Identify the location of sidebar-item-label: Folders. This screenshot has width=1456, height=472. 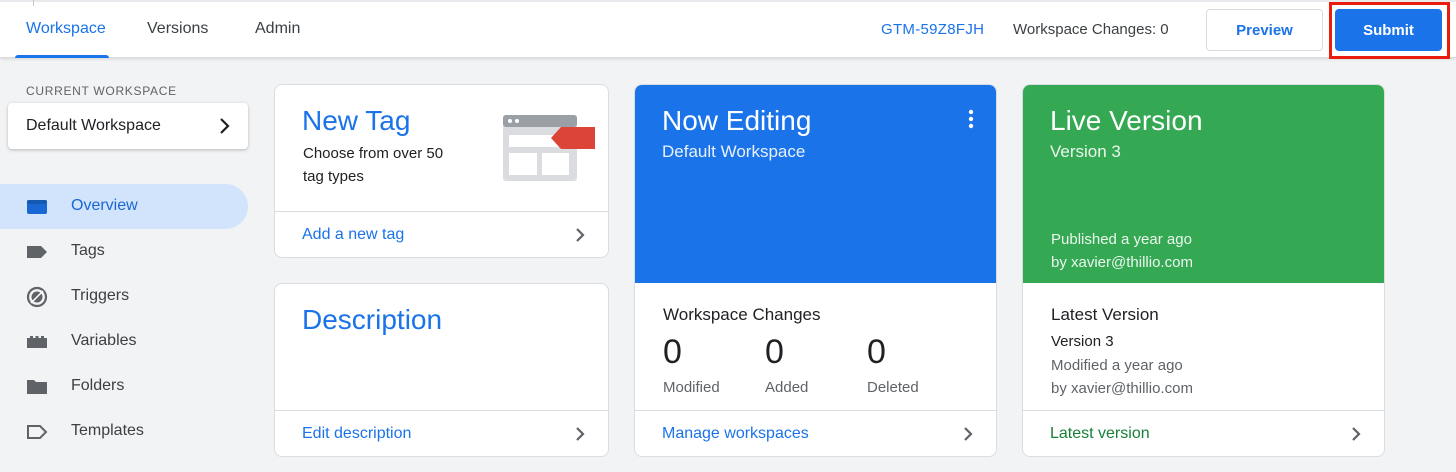
(98, 385).